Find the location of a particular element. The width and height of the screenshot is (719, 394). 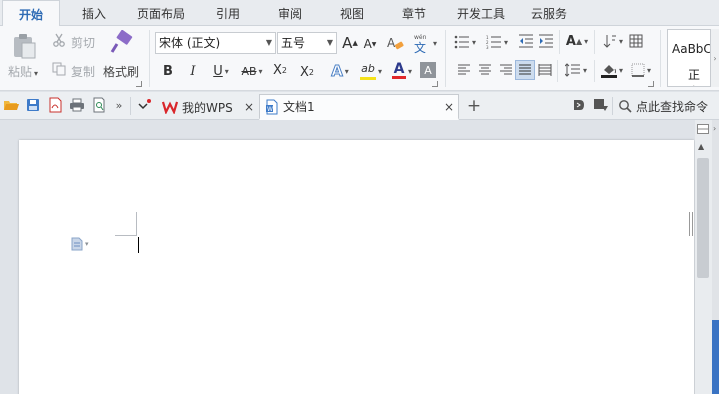

ruler-handle is located at coordinates (691, 224).